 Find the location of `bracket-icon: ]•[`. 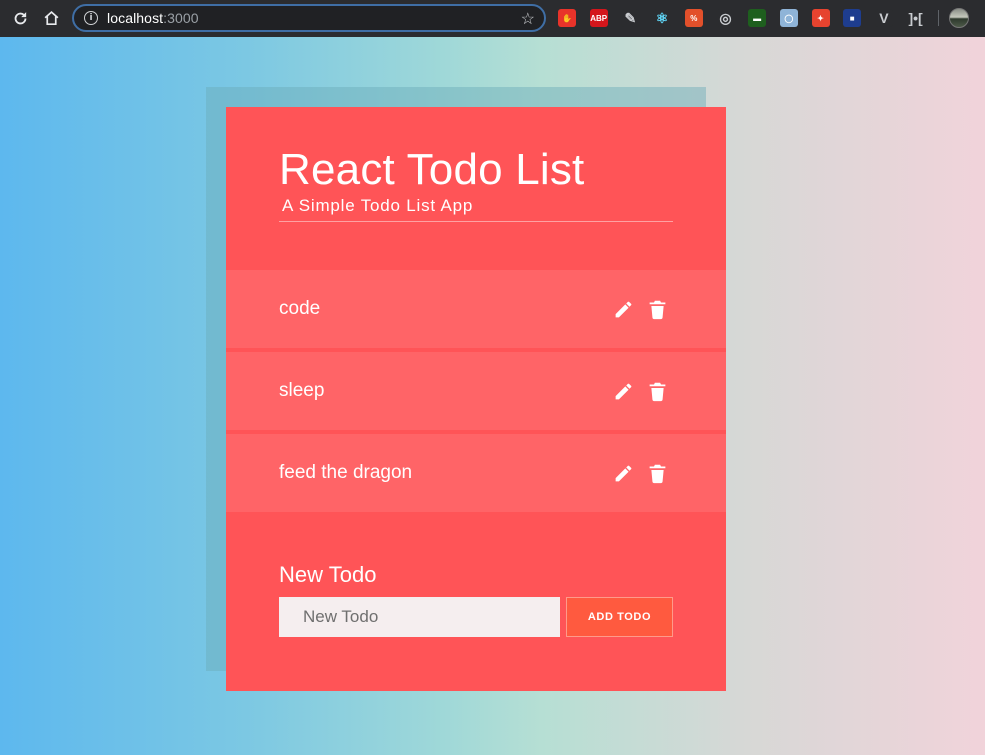

bracket-icon: ]•[ is located at coordinates (915, 18).